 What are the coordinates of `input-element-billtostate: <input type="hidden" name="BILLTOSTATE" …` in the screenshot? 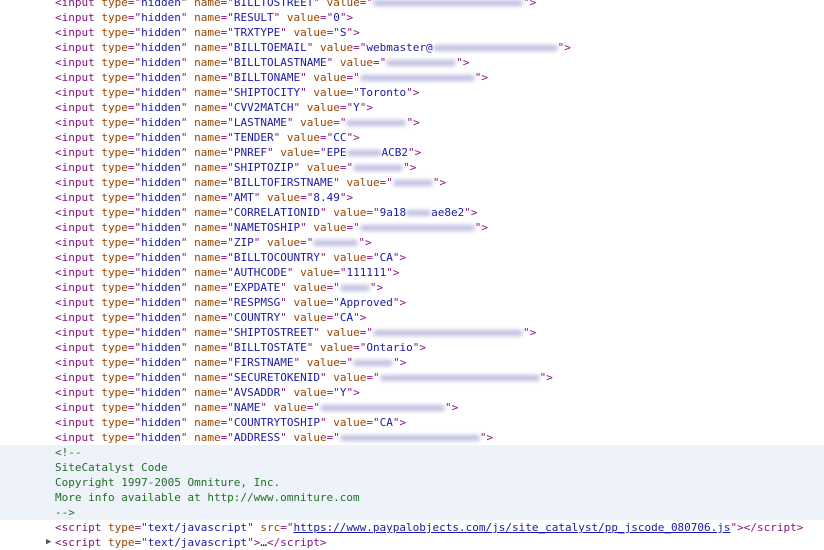 It's located at (412, 347).